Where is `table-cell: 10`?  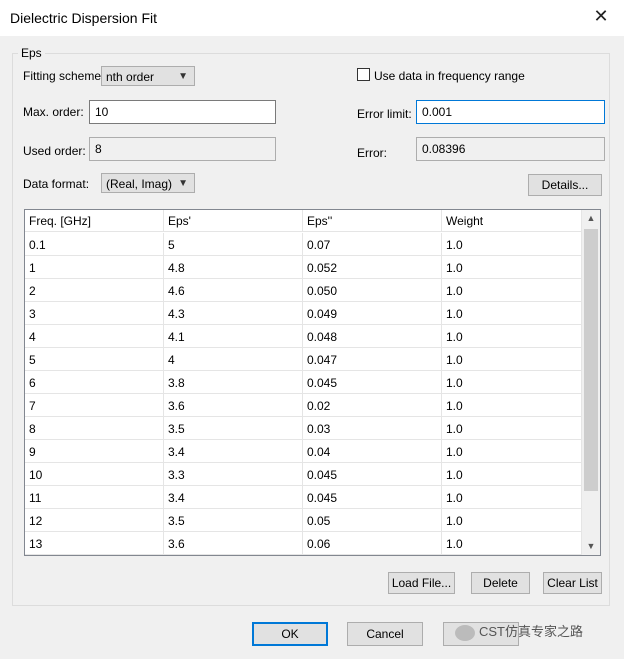 table-cell: 10 is located at coordinates (94, 474).